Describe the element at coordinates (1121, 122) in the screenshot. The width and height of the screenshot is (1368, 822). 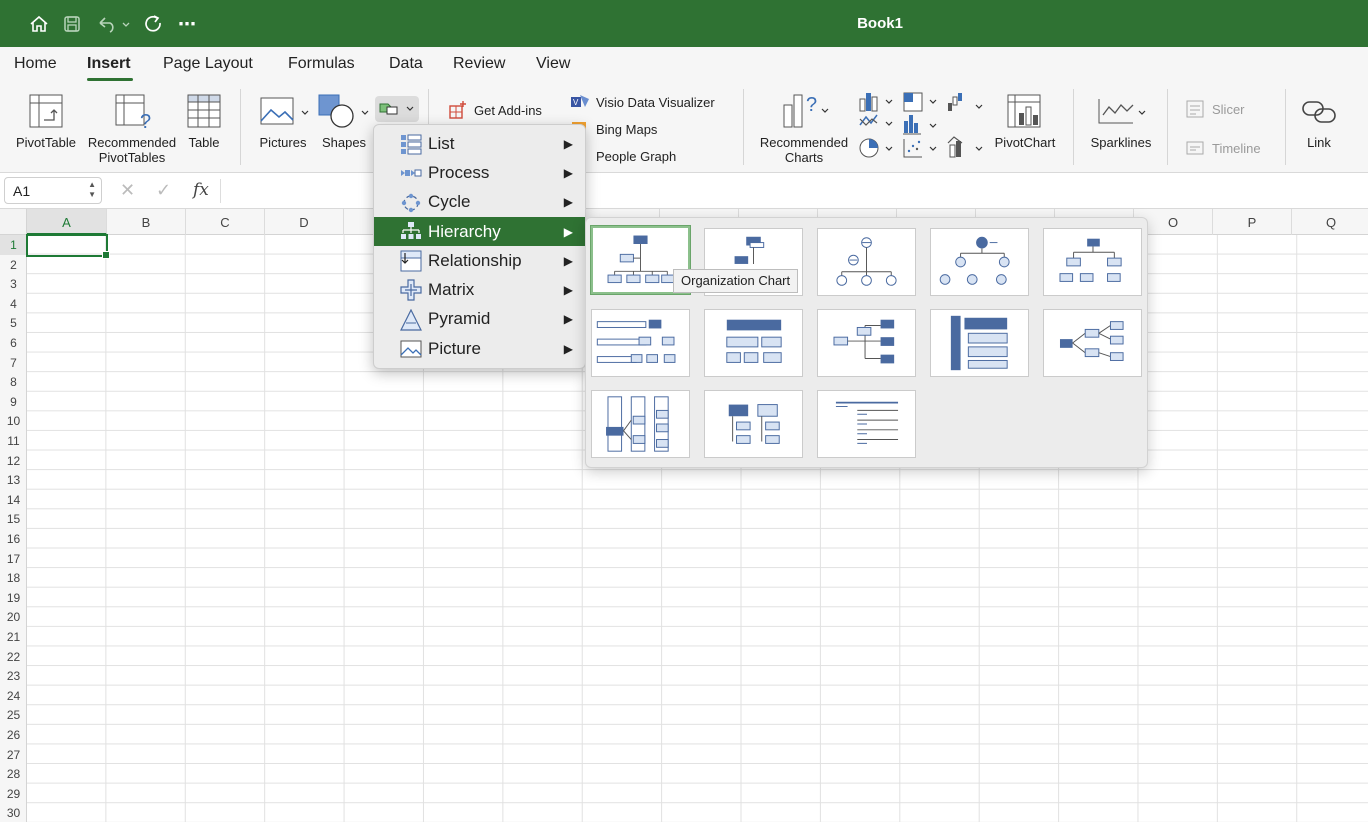
I see `sparklines-button: Sparklines` at that location.